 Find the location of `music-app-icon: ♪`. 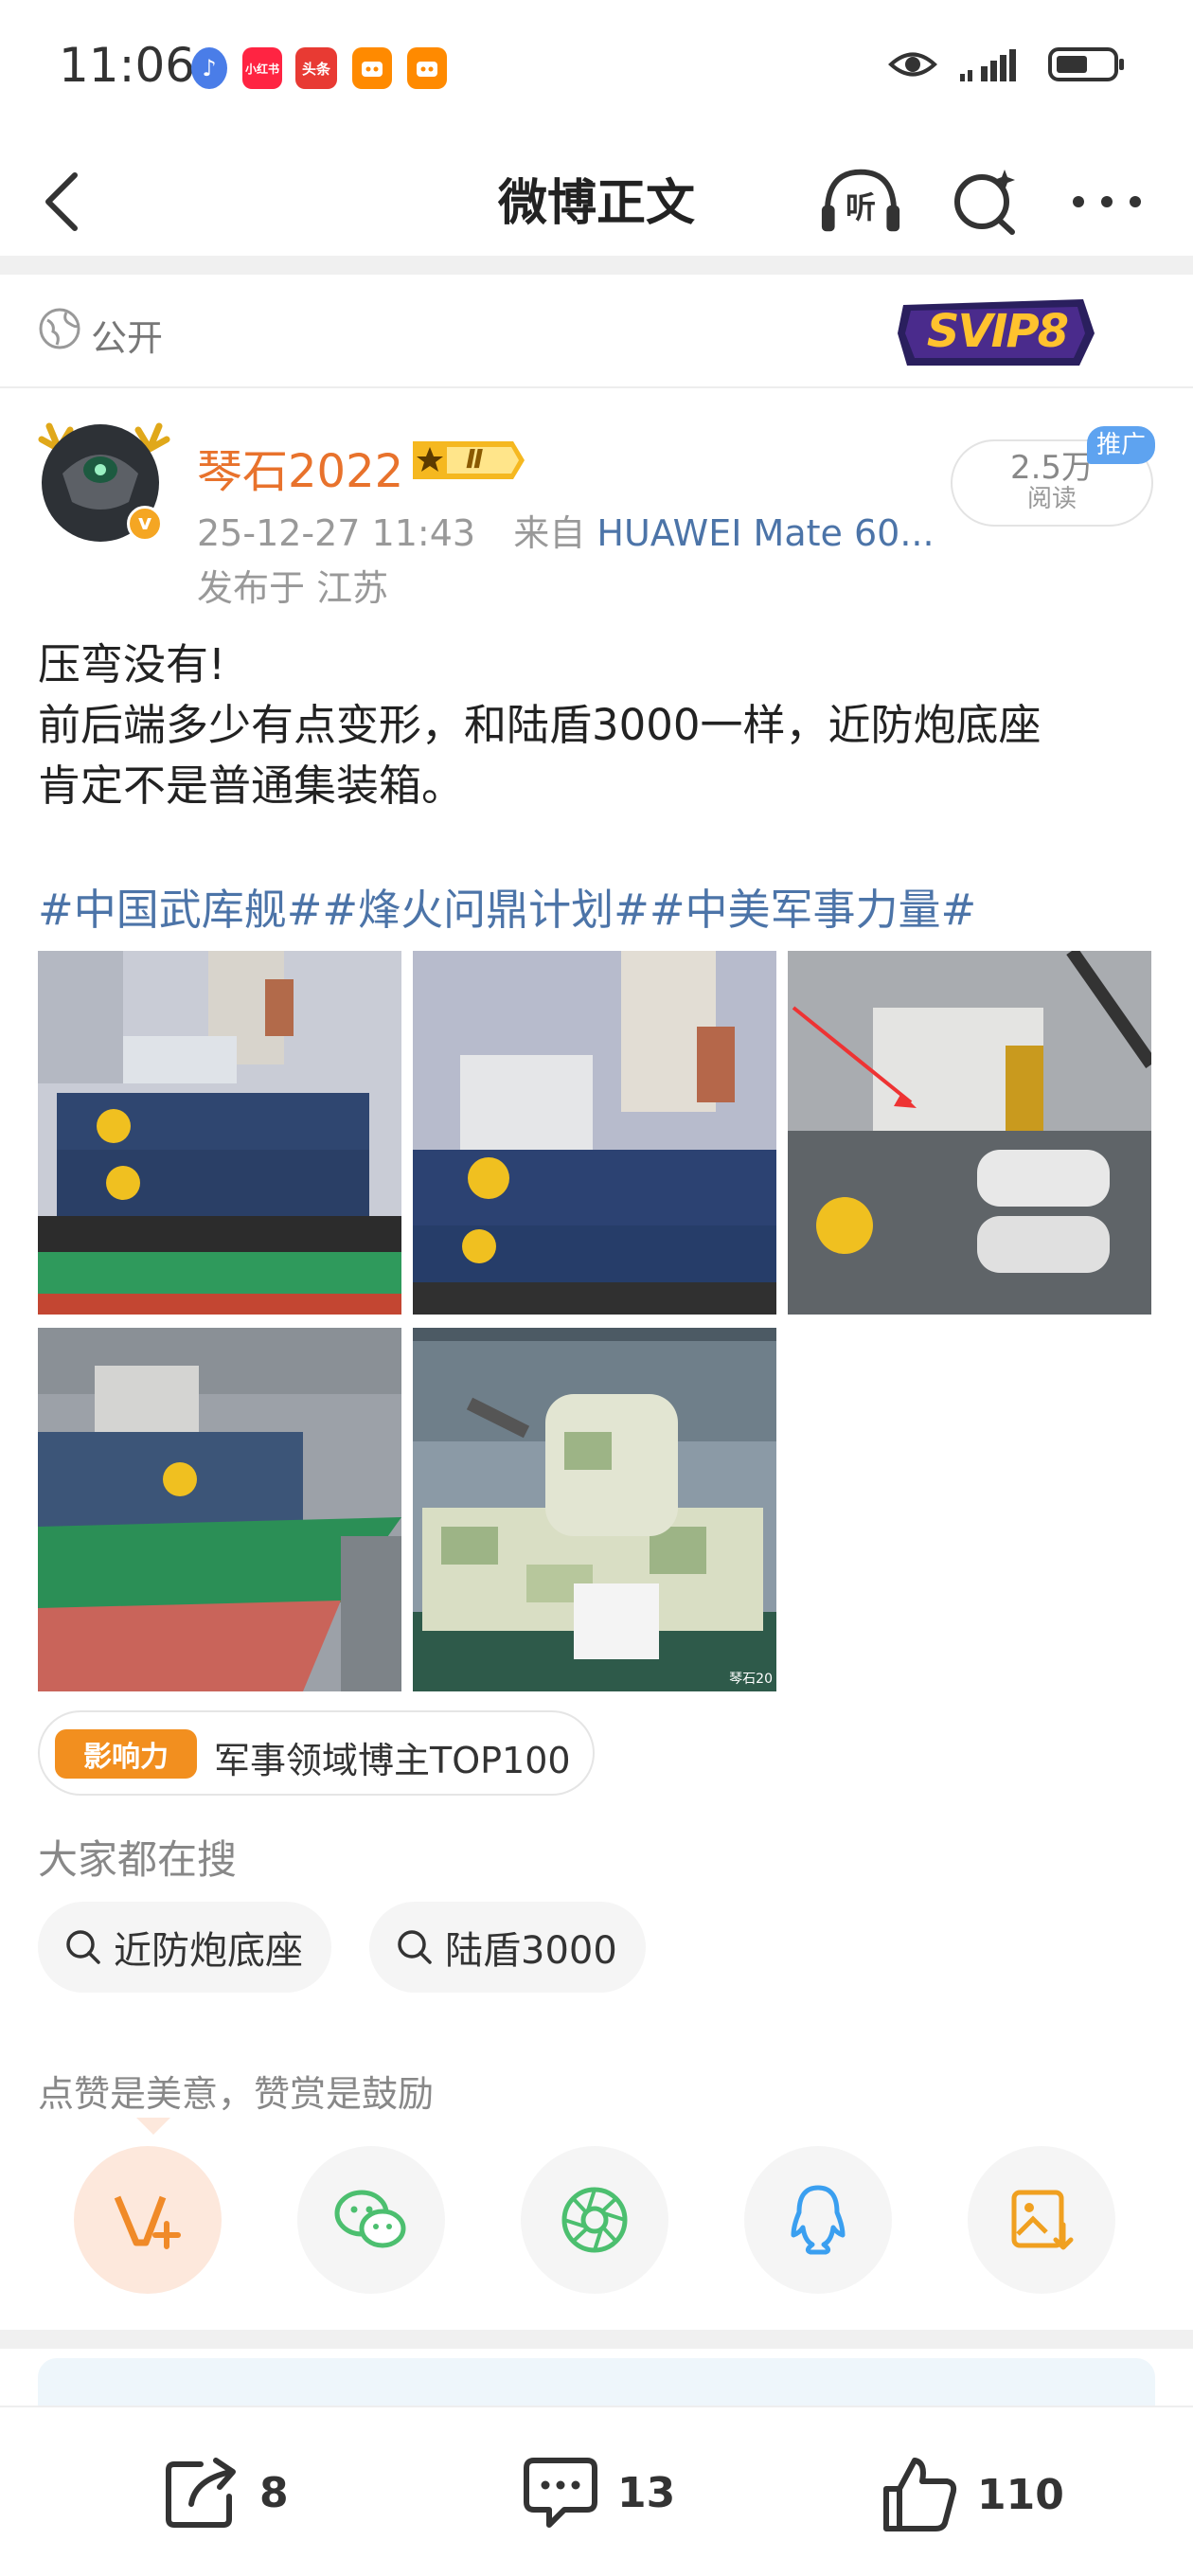

music-app-icon: ♪ is located at coordinates (209, 68).